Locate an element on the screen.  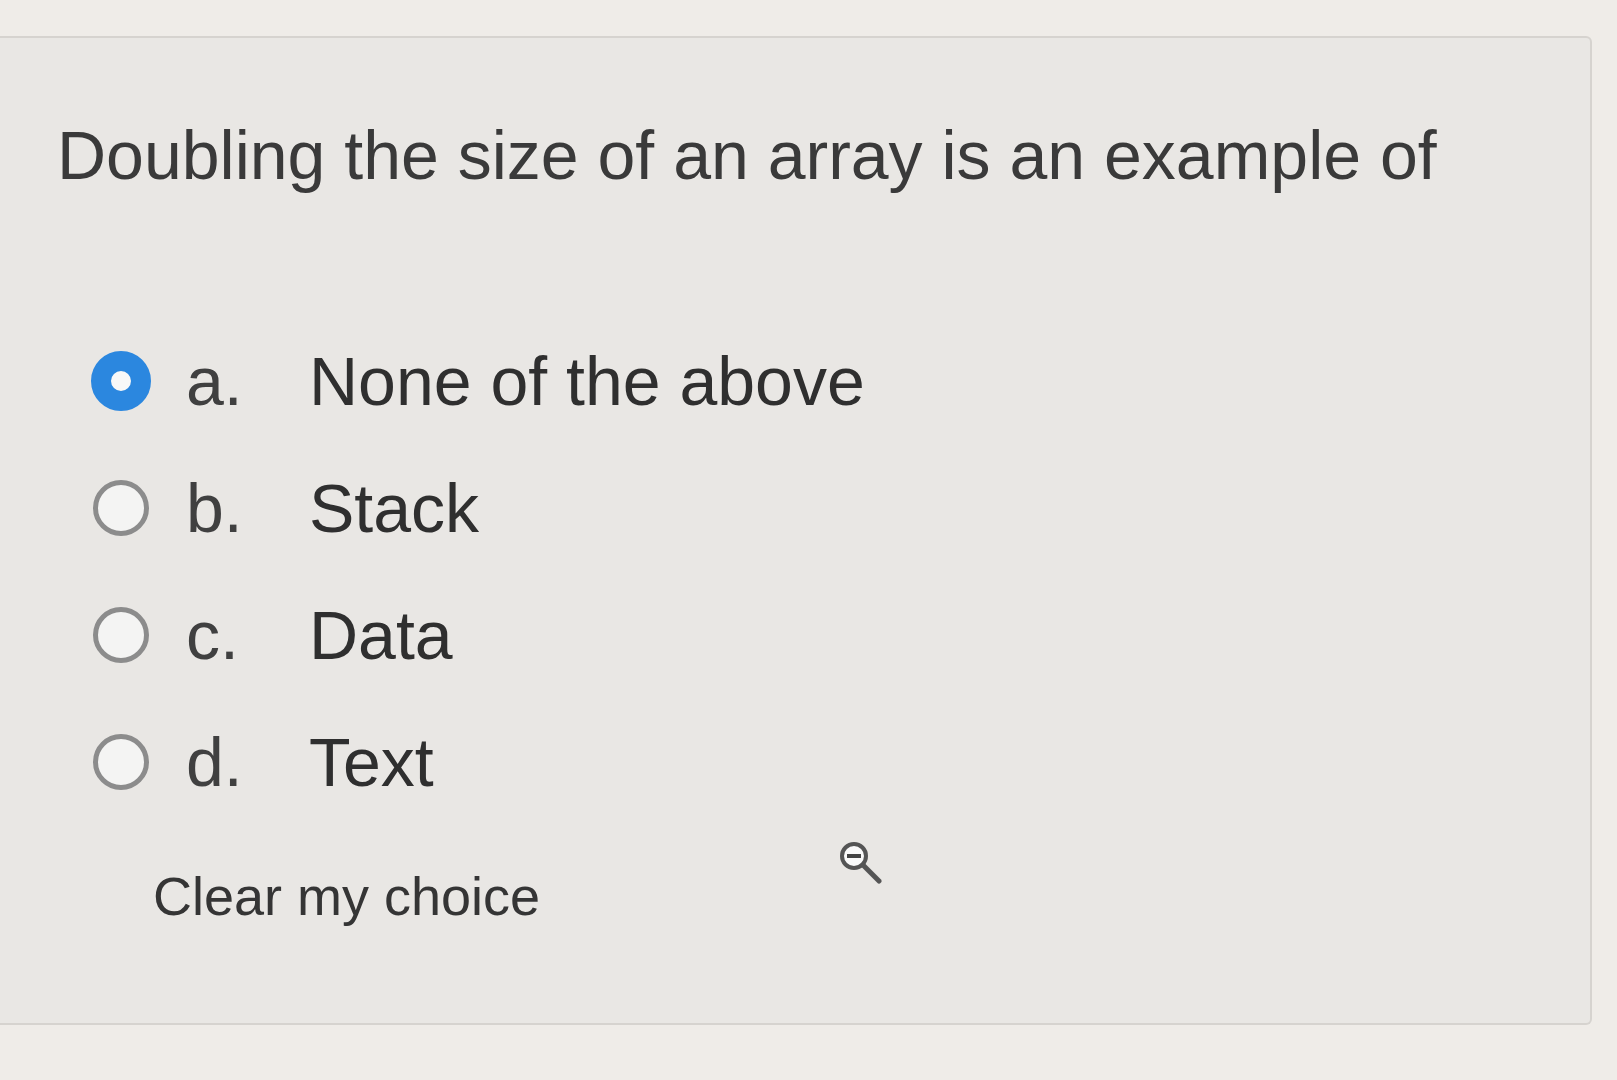
option-letter: d. is located at coordinates (215, 762).